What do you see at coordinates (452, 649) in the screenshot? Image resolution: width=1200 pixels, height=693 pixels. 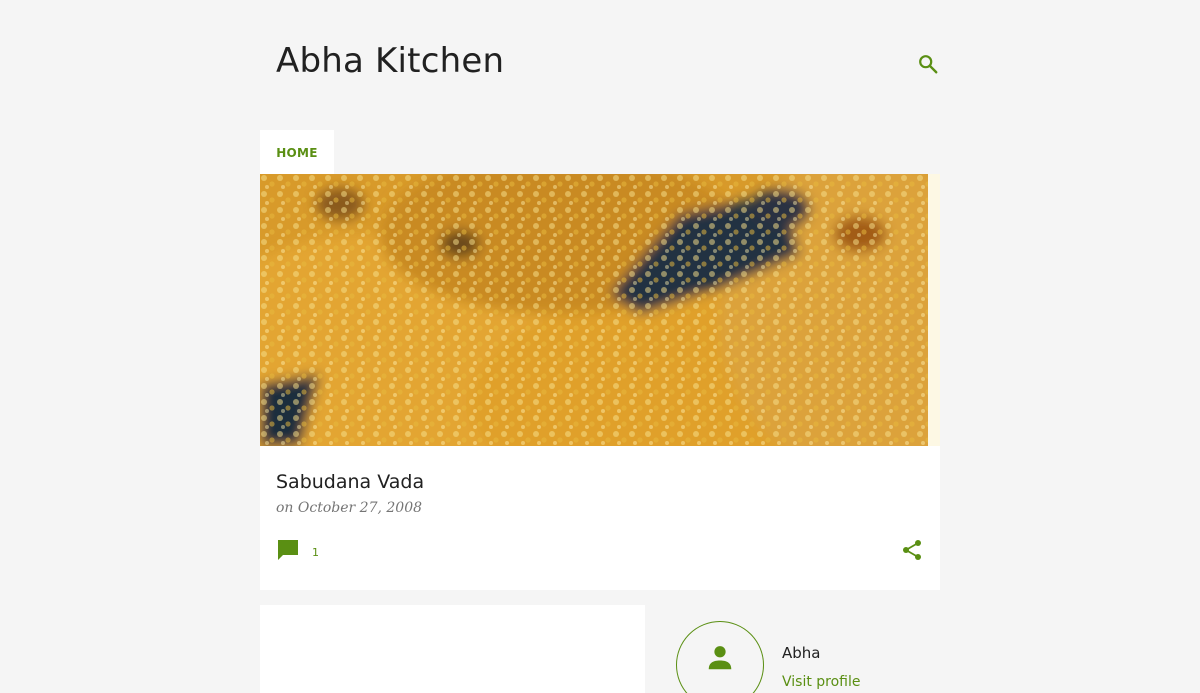 I see `lower-left-card` at bounding box center [452, 649].